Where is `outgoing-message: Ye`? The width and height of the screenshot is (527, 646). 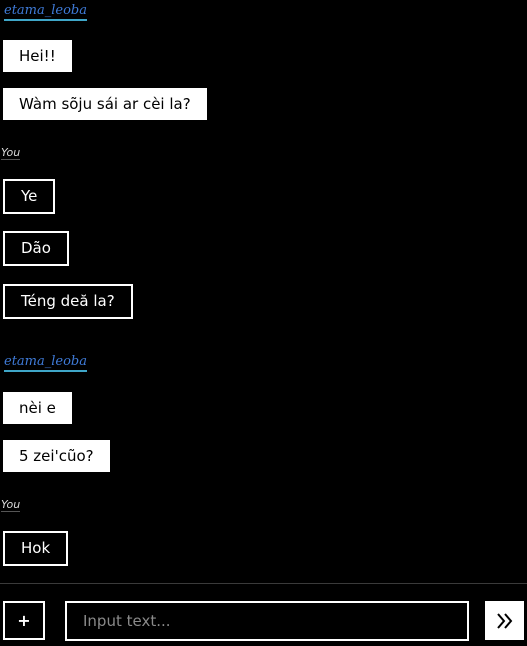
outgoing-message: Ye is located at coordinates (29, 196).